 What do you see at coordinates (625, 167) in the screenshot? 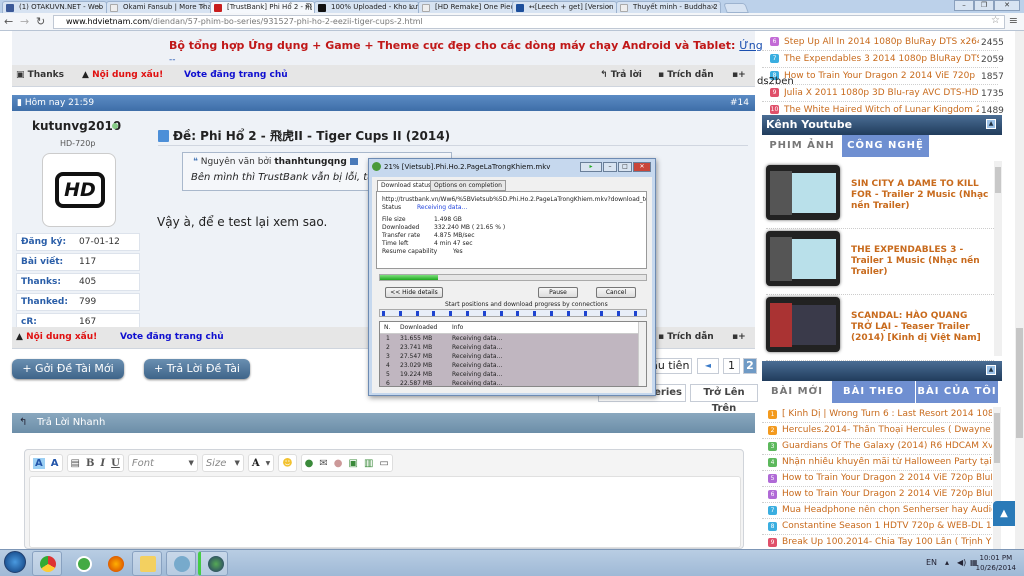
I see `maximize-icon: □` at bounding box center [625, 167].